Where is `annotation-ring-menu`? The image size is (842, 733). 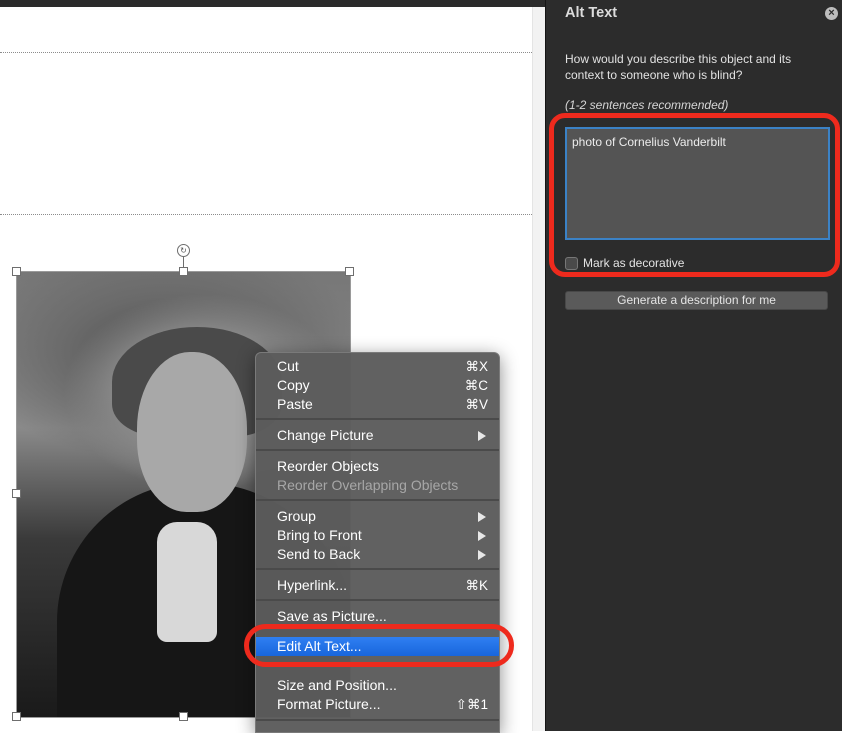
annotation-ring-menu is located at coordinates (379, 645).